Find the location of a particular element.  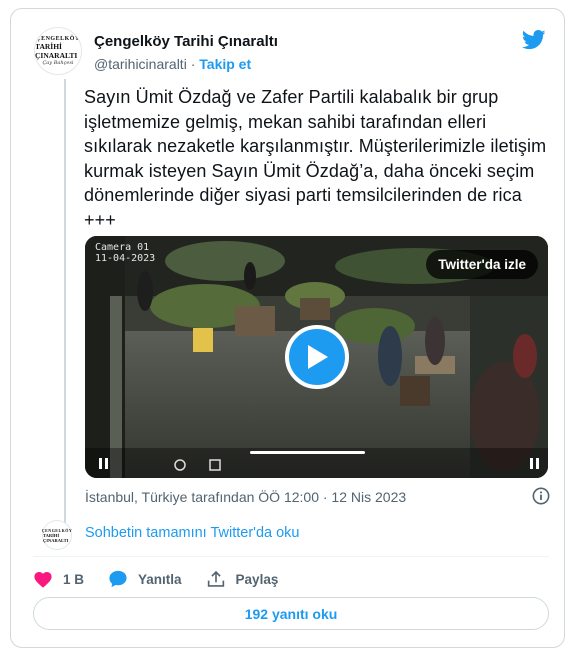

like-button: 1 B is located at coordinates (58, 579).